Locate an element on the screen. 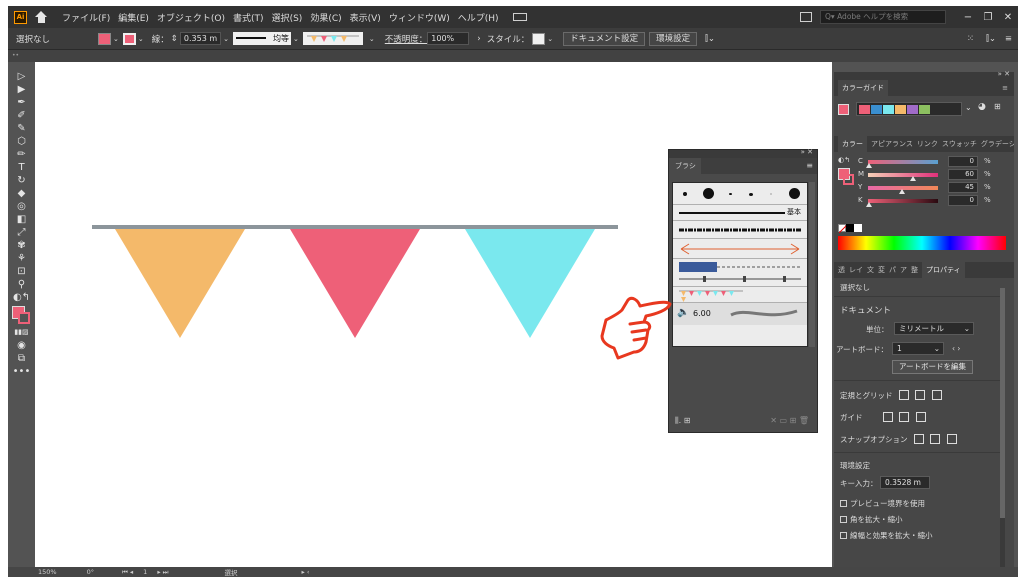  align-options-icon: ⫿⌄ is located at coordinates (710, 39).